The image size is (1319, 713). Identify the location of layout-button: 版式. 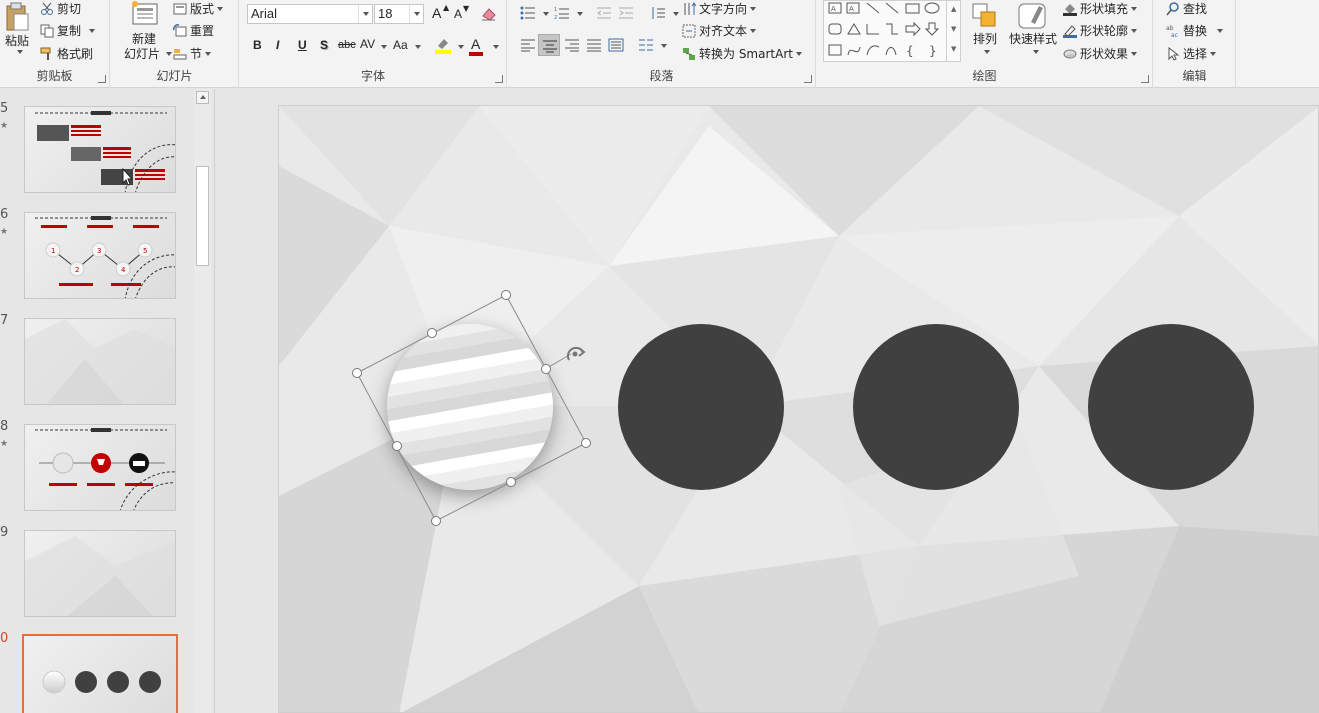
(198, 8).